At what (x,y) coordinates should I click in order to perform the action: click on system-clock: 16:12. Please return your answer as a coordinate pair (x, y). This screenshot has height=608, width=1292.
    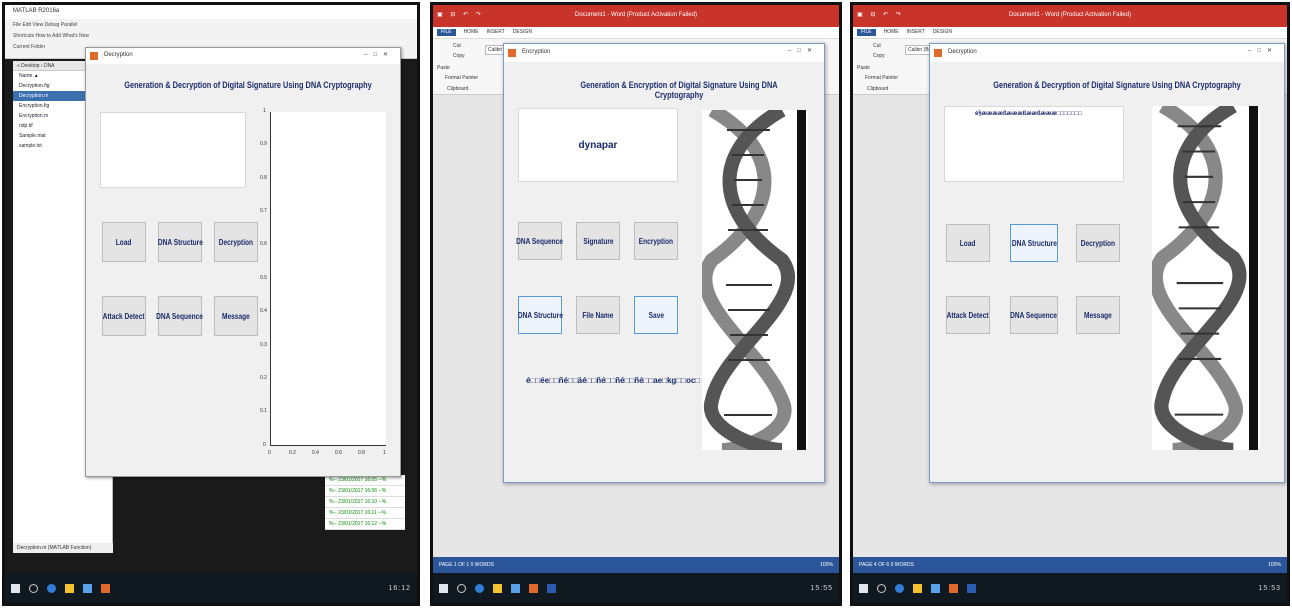
    Looking at the image, I should click on (399, 588).